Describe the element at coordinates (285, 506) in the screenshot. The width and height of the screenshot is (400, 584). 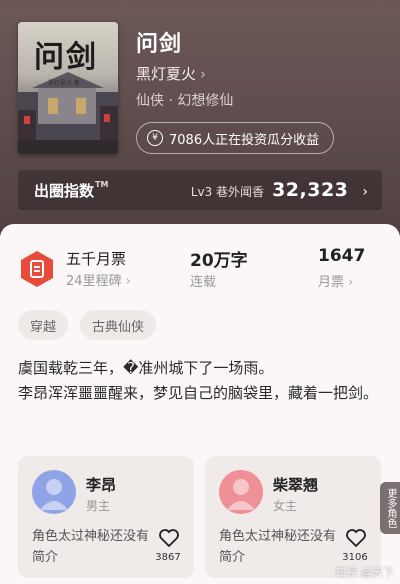
I see `character-role: 女主` at that location.